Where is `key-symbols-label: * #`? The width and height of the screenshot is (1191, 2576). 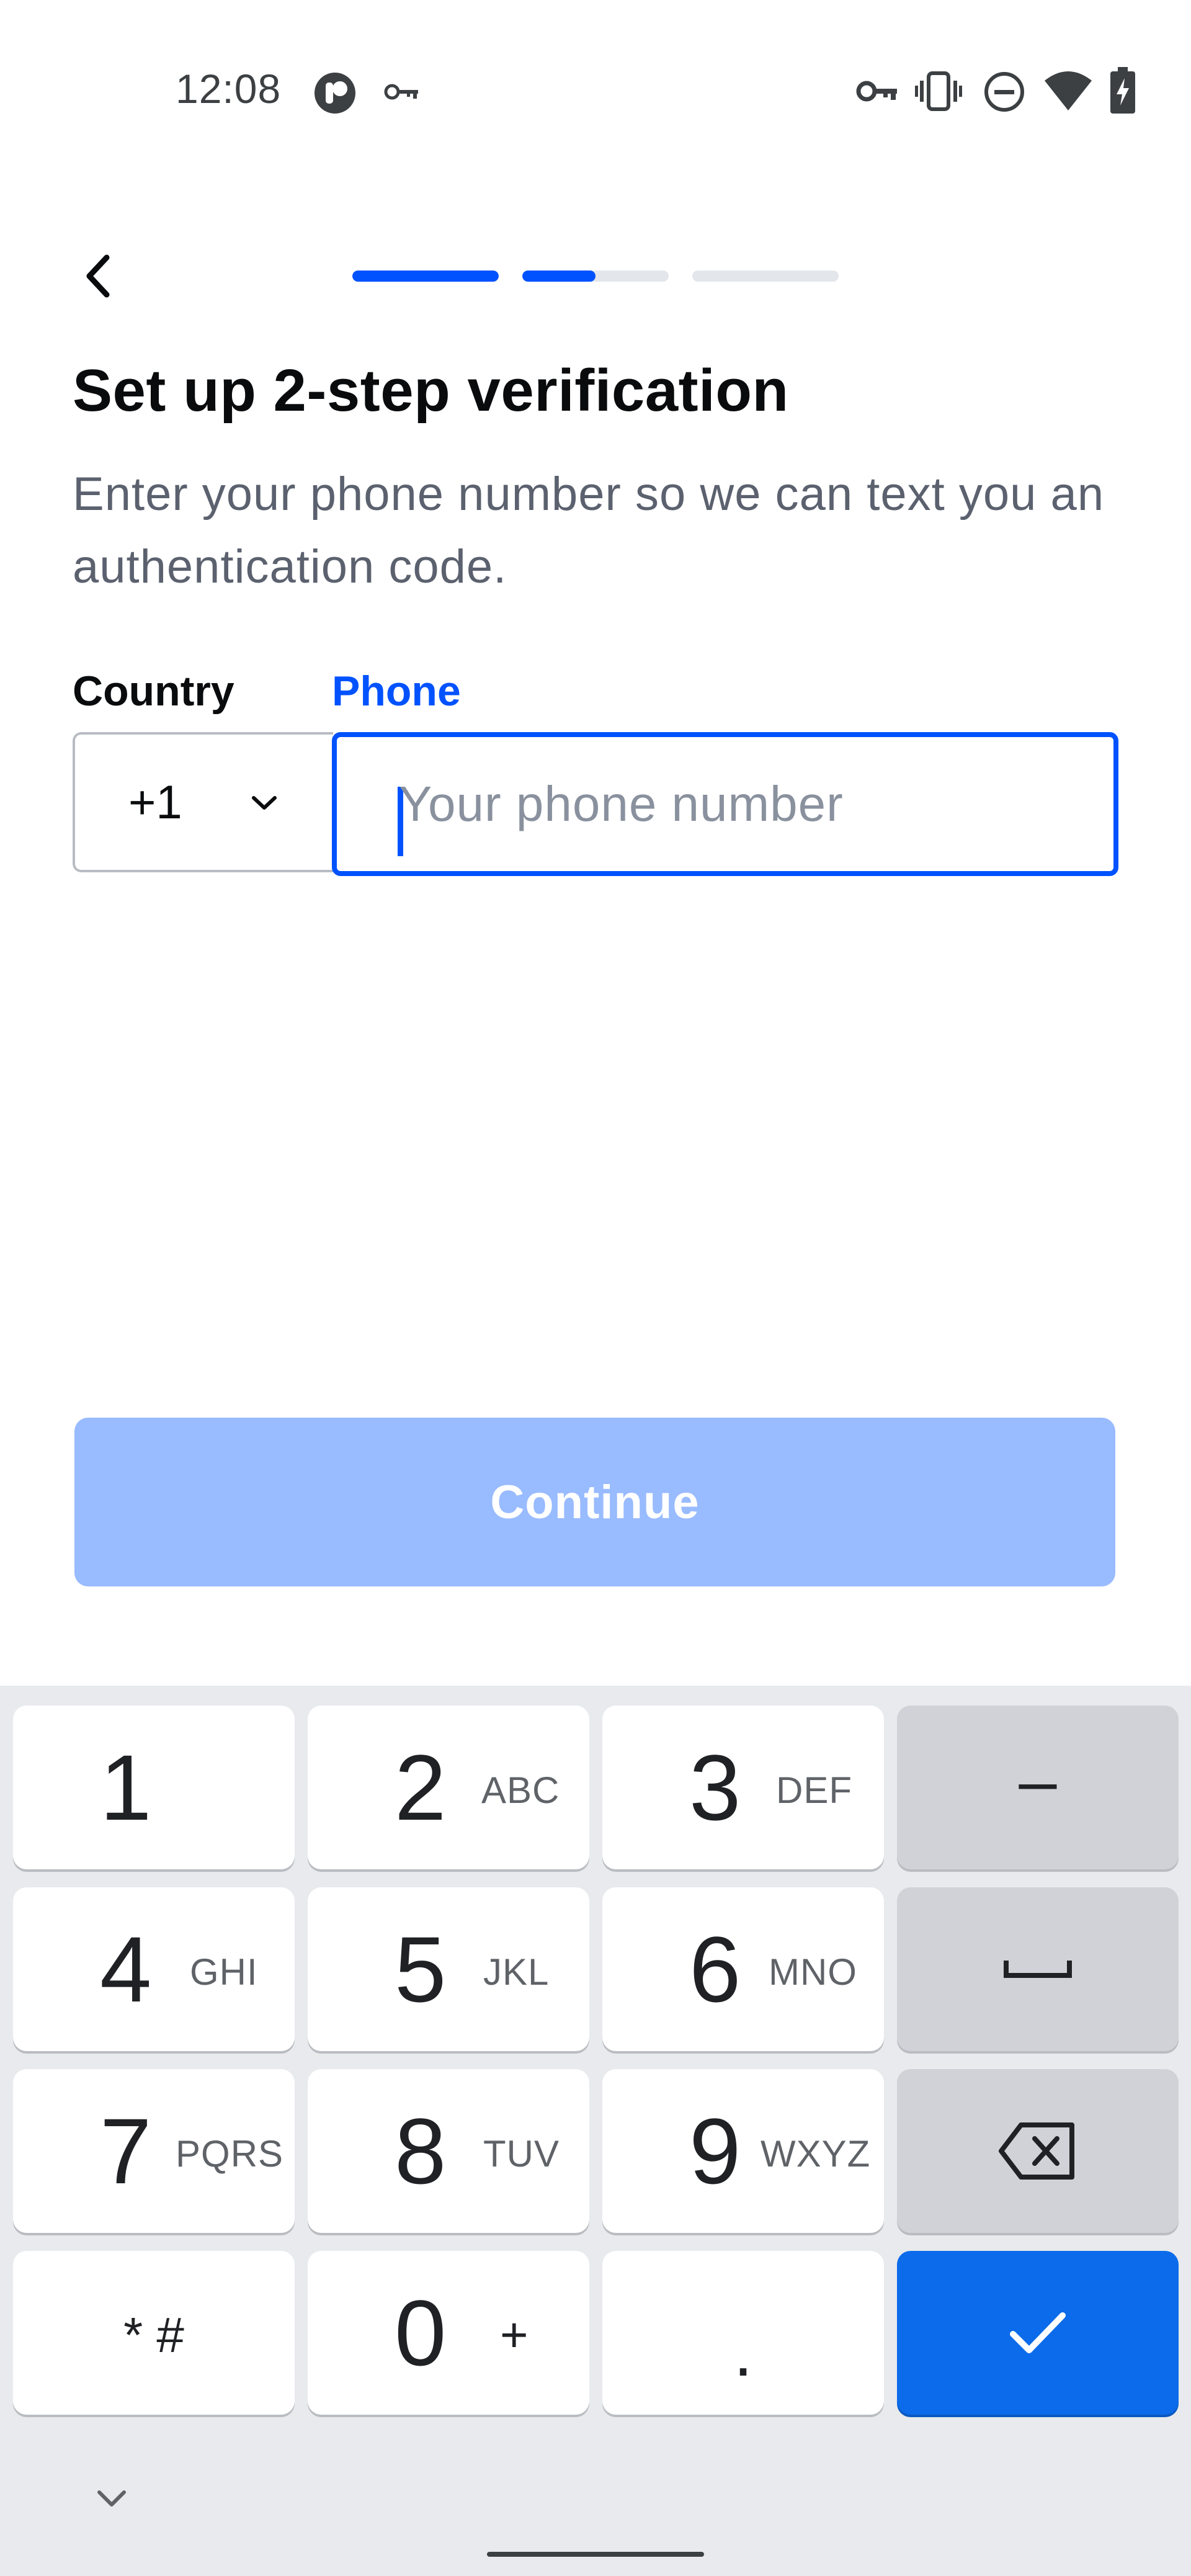
key-symbols-label: * # is located at coordinates (153, 2335).